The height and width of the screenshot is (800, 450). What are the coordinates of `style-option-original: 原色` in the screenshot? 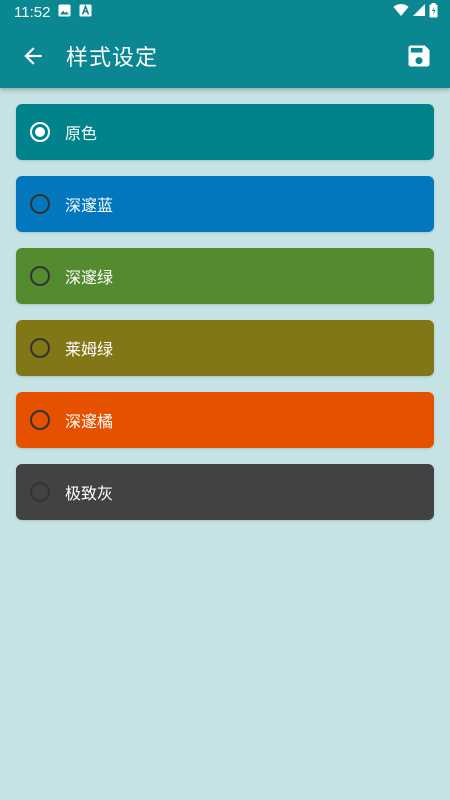 It's located at (225, 132).